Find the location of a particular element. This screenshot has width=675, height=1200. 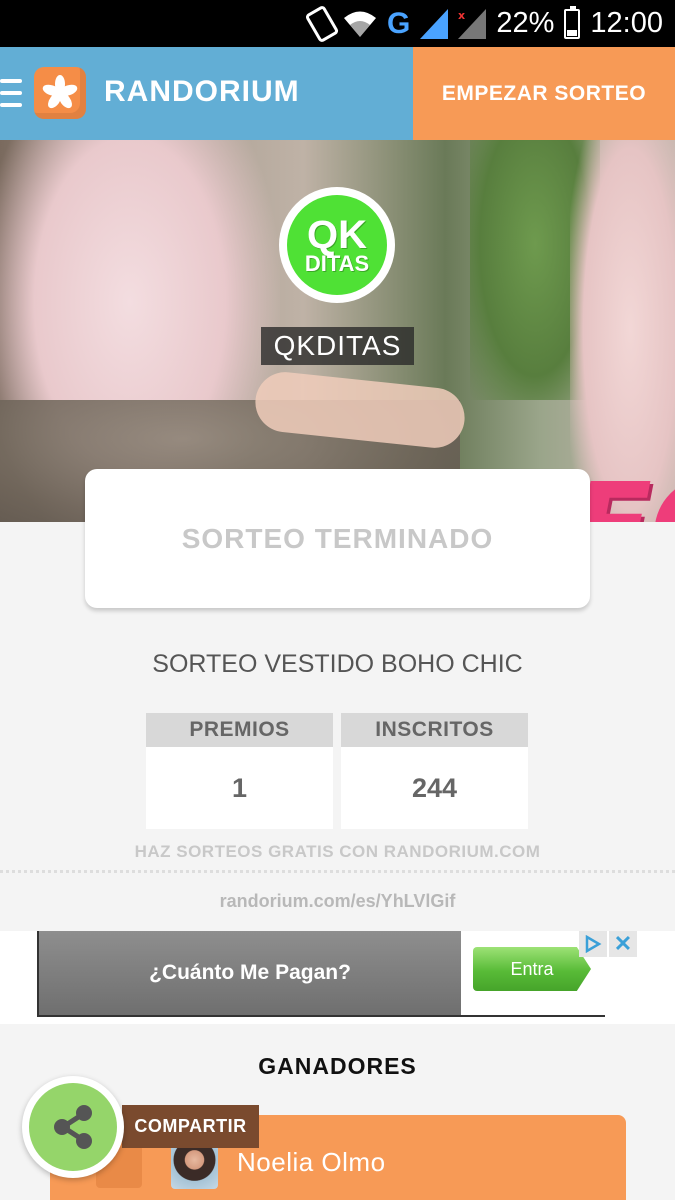

subscribers-label: INSCRITOS is located at coordinates (434, 730).